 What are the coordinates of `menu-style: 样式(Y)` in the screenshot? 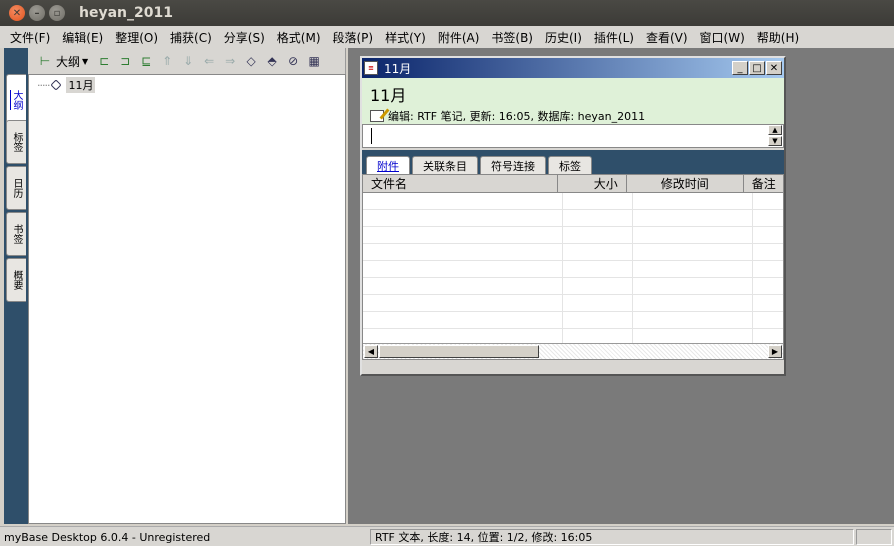 It's located at (405, 37).